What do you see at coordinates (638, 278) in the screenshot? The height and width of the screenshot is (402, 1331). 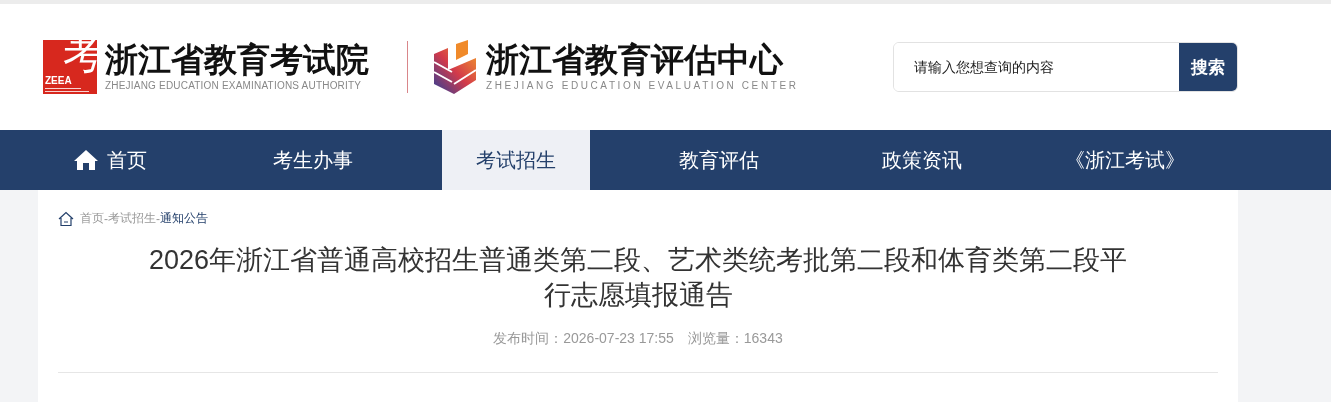 I see `article-title: 2026年浙江省普通高校招生普通类第二段、艺术类统考批第二段和体育类第二段平行志愿填报通告` at bounding box center [638, 278].